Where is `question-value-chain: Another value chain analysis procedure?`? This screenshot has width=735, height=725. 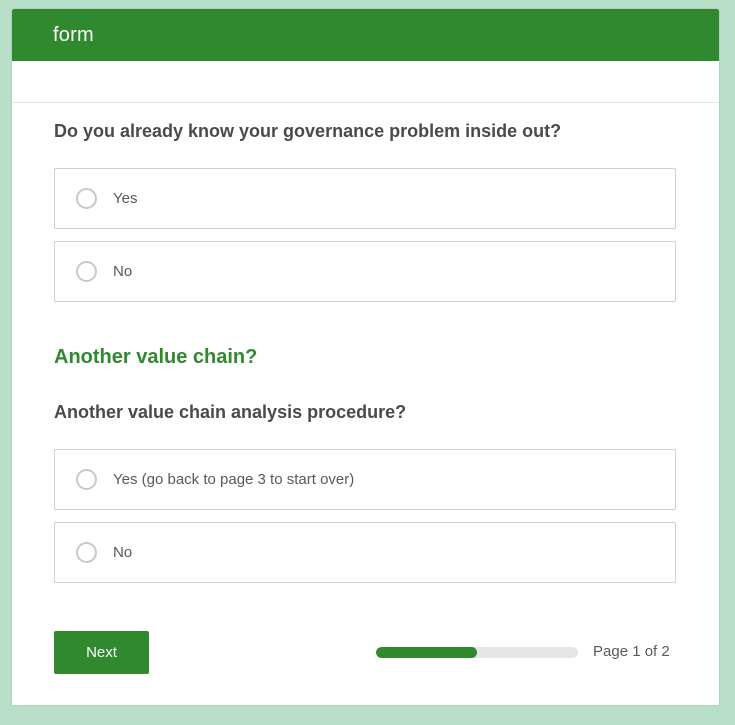 question-value-chain: Another value chain analysis procedure? is located at coordinates (230, 412).